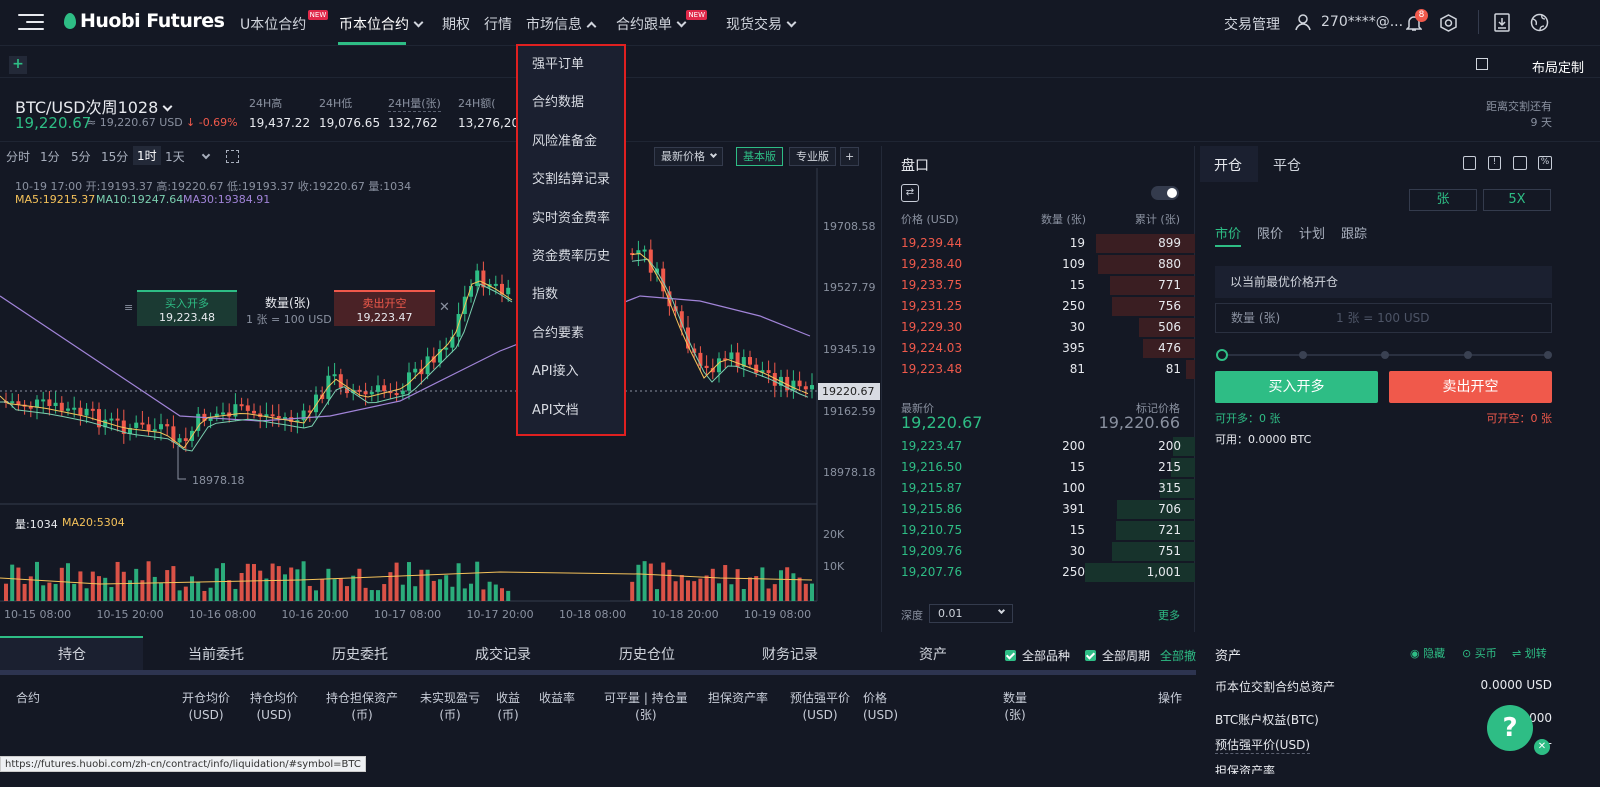 The width and height of the screenshot is (1600, 787). What do you see at coordinates (1165, 193) in the screenshot?
I see `book-toggle` at bounding box center [1165, 193].